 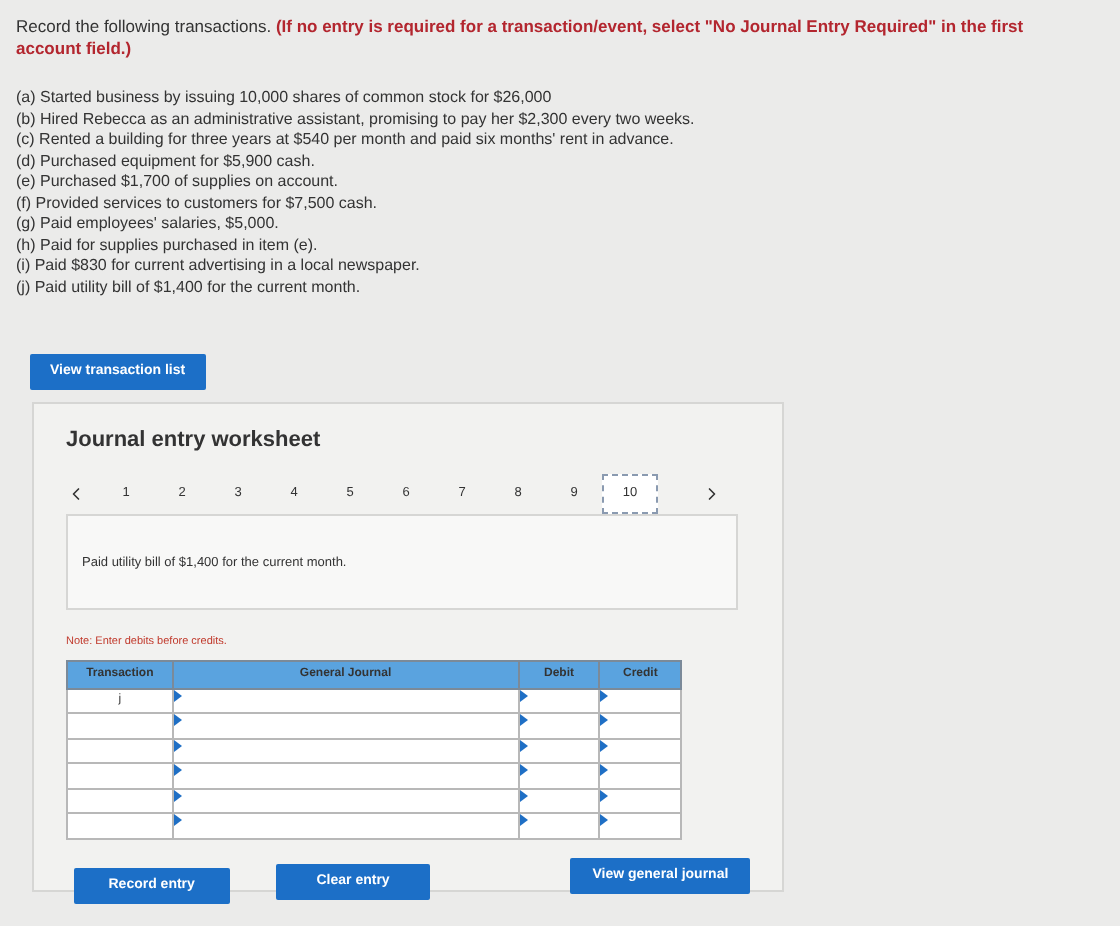 What do you see at coordinates (346, 140) in the screenshot?
I see `transaction-text: (c) Rented a building for three years at $540 per month and paid six months' rent in advance.` at bounding box center [346, 140].